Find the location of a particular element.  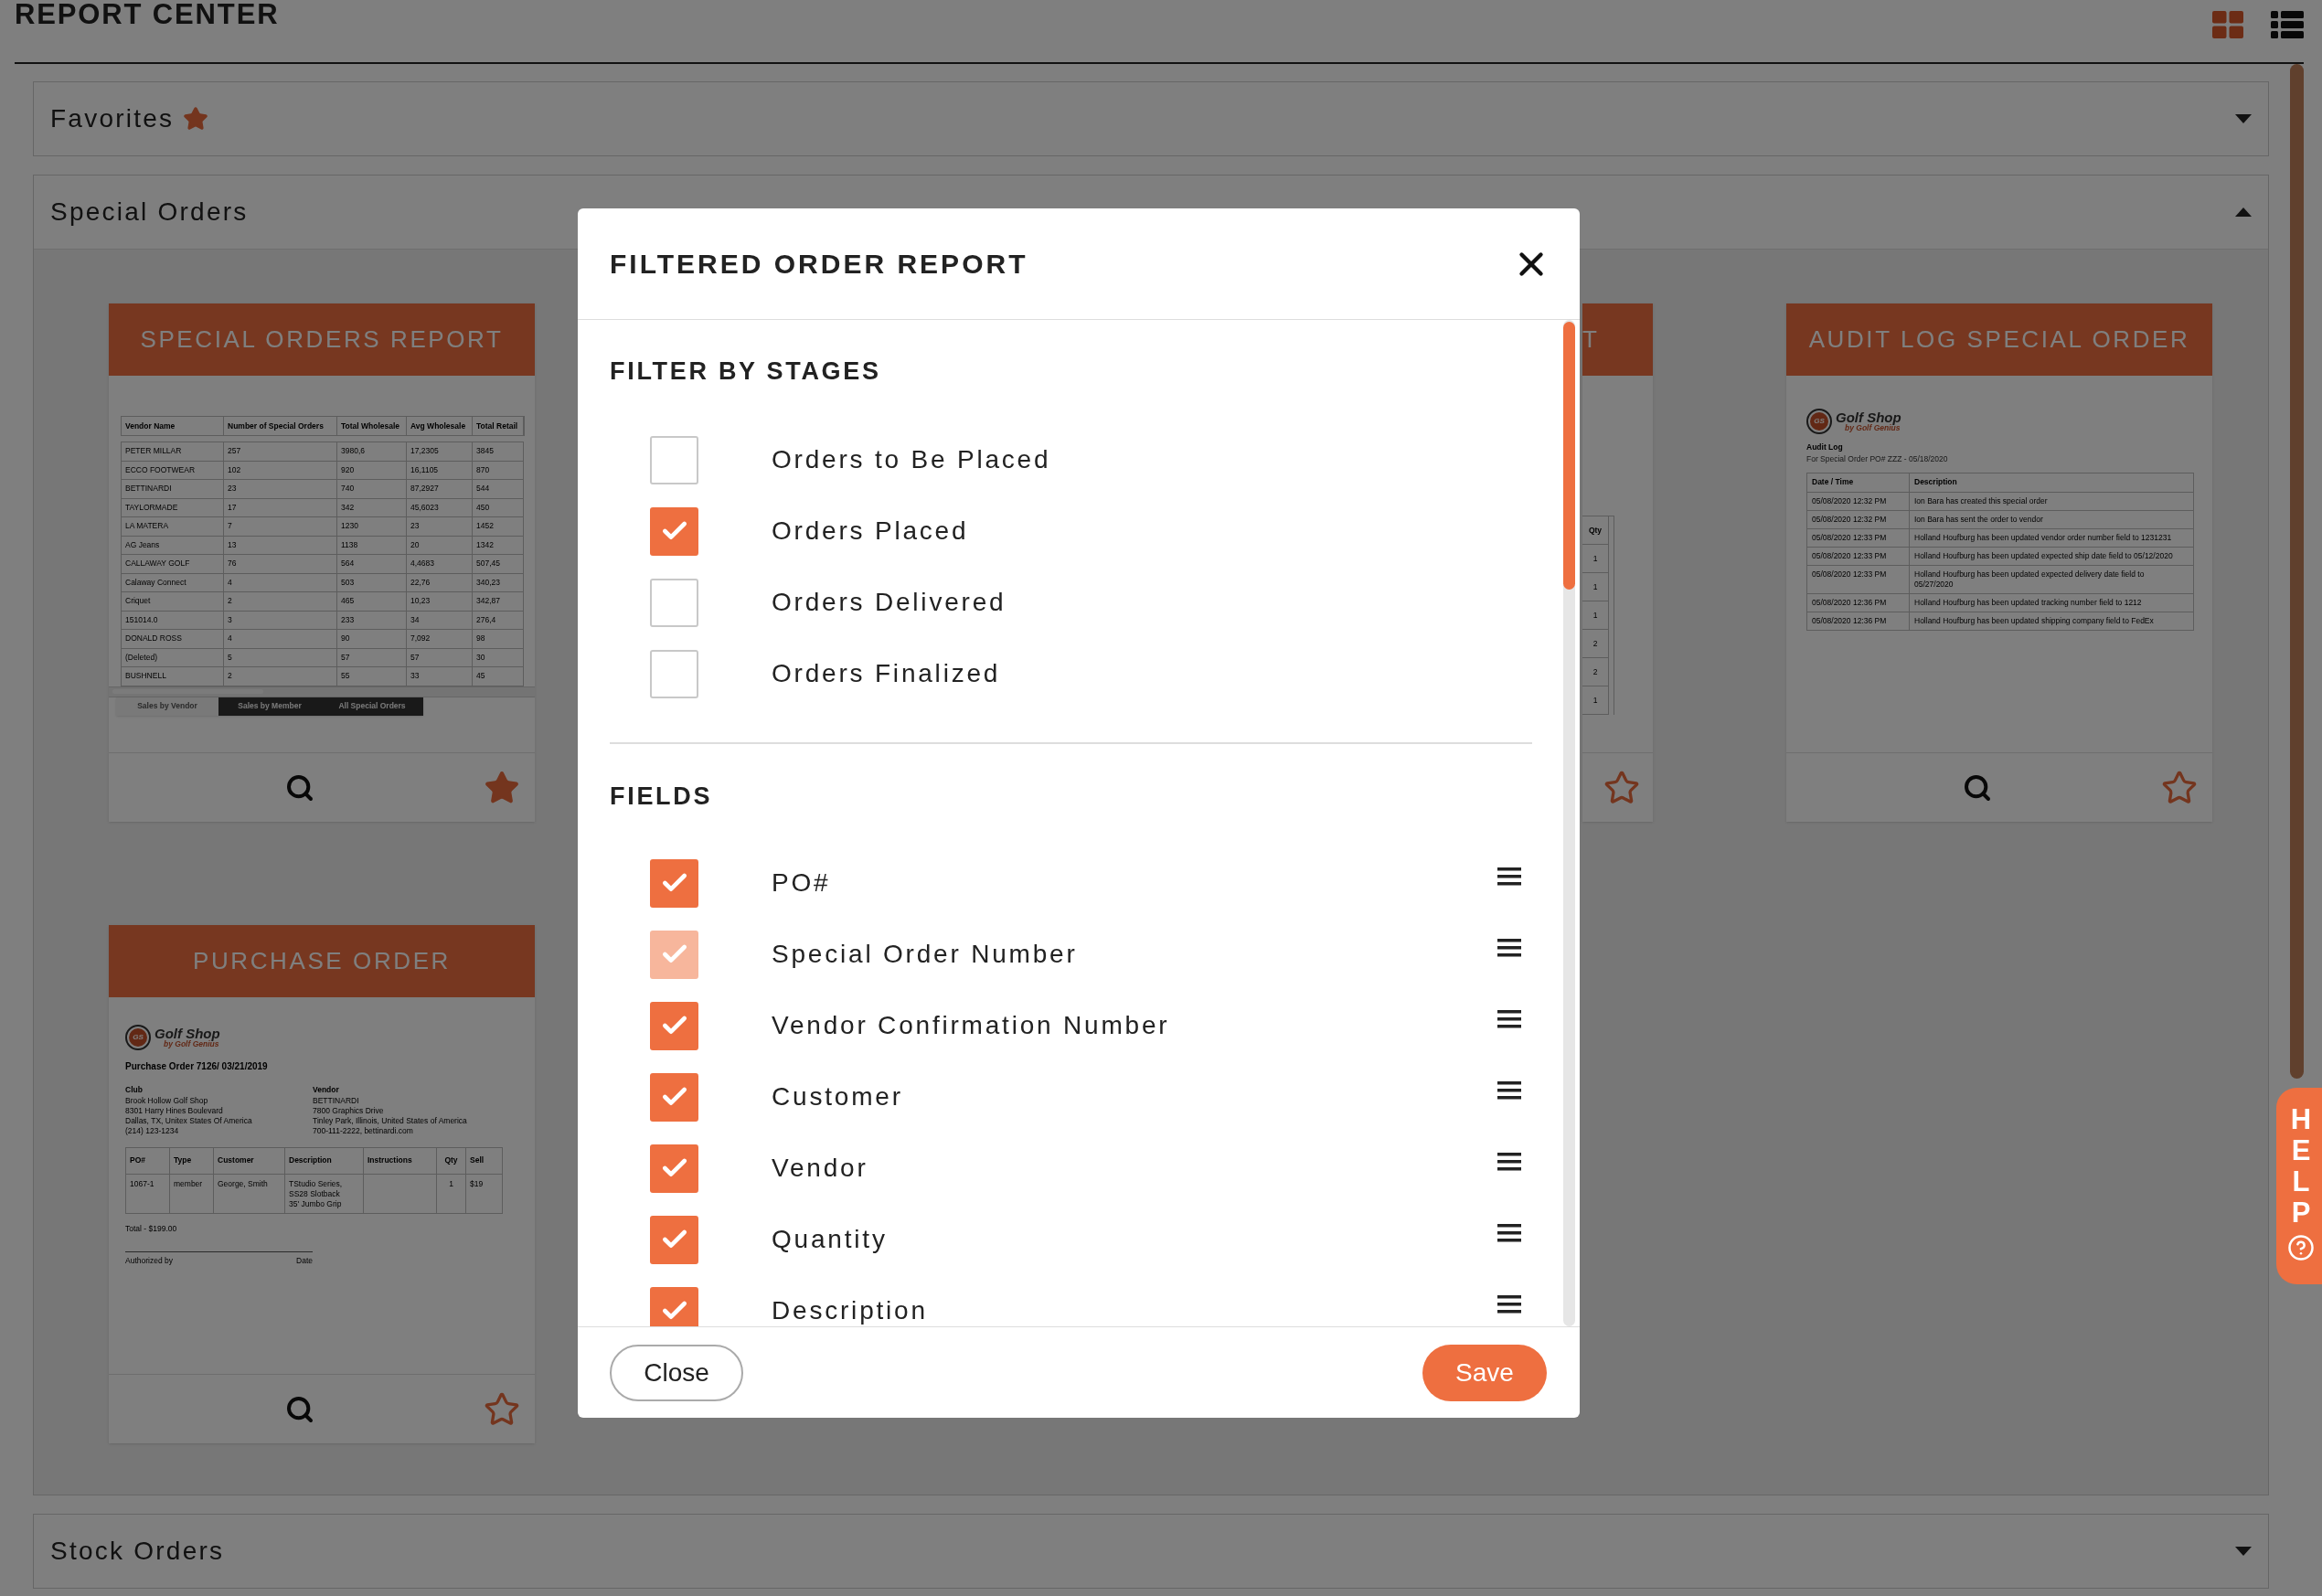

field-label: Special Order Number is located at coordinates (925, 954).